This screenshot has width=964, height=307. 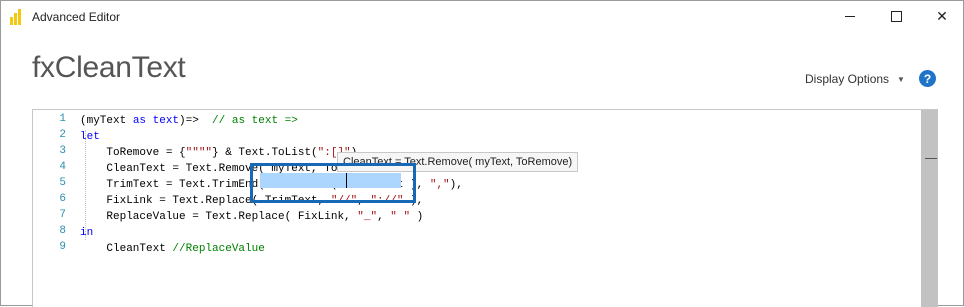 What do you see at coordinates (62, 247) in the screenshot?
I see `line-number: 9` at bounding box center [62, 247].